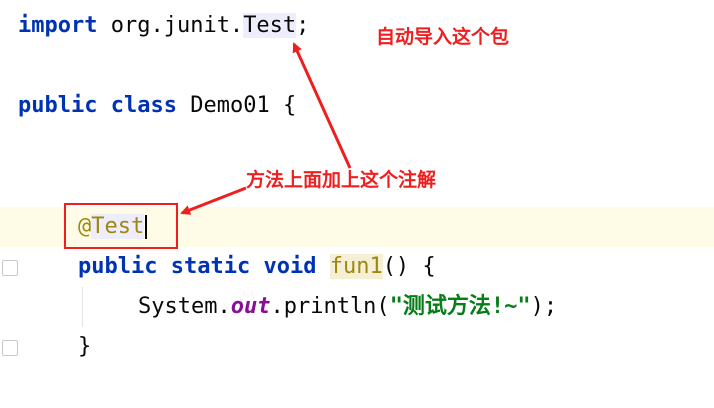 This screenshot has height=408, width=714. What do you see at coordinates (266, 128) in the screenshot?
I see `callout-arrows` at bounding box center [266, 128].